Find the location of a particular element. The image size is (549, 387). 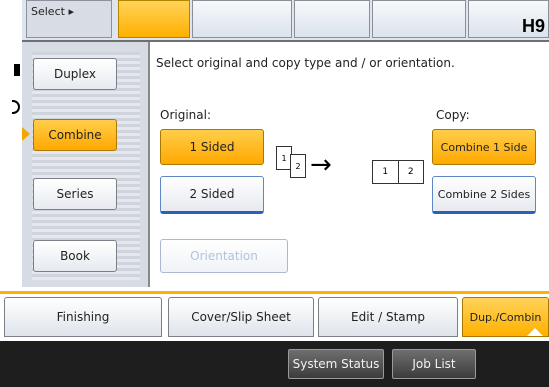

copy-combine-1-side-label: Combine 1 Side is located at coordinates (484, 147).